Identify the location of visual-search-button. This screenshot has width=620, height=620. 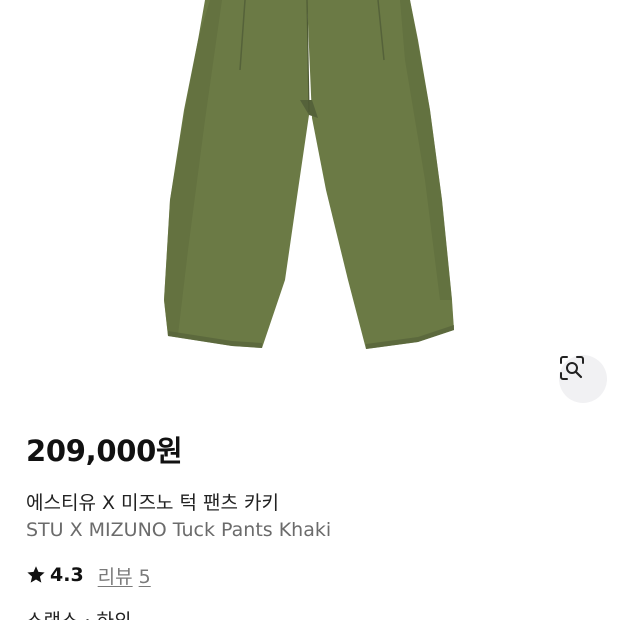
(583, 379).